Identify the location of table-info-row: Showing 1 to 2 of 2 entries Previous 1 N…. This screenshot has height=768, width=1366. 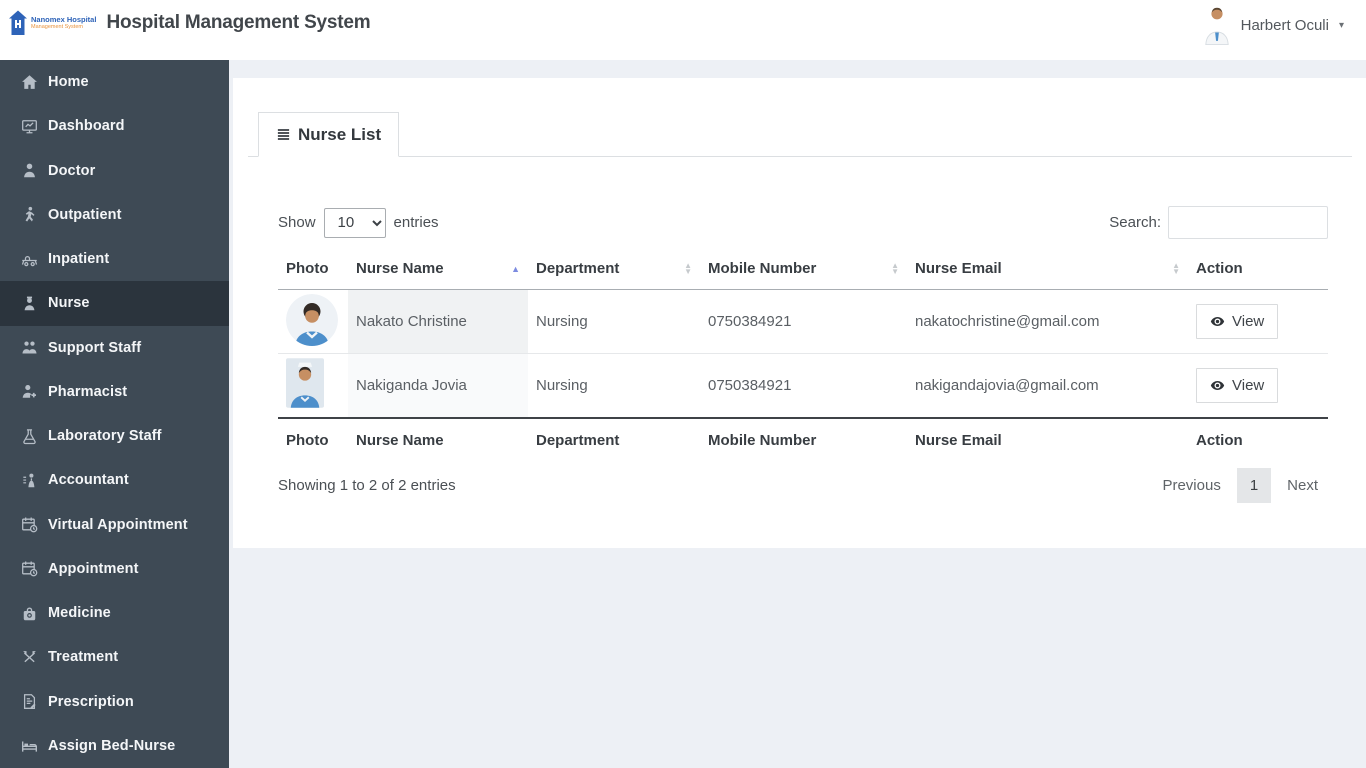
(803, 485).